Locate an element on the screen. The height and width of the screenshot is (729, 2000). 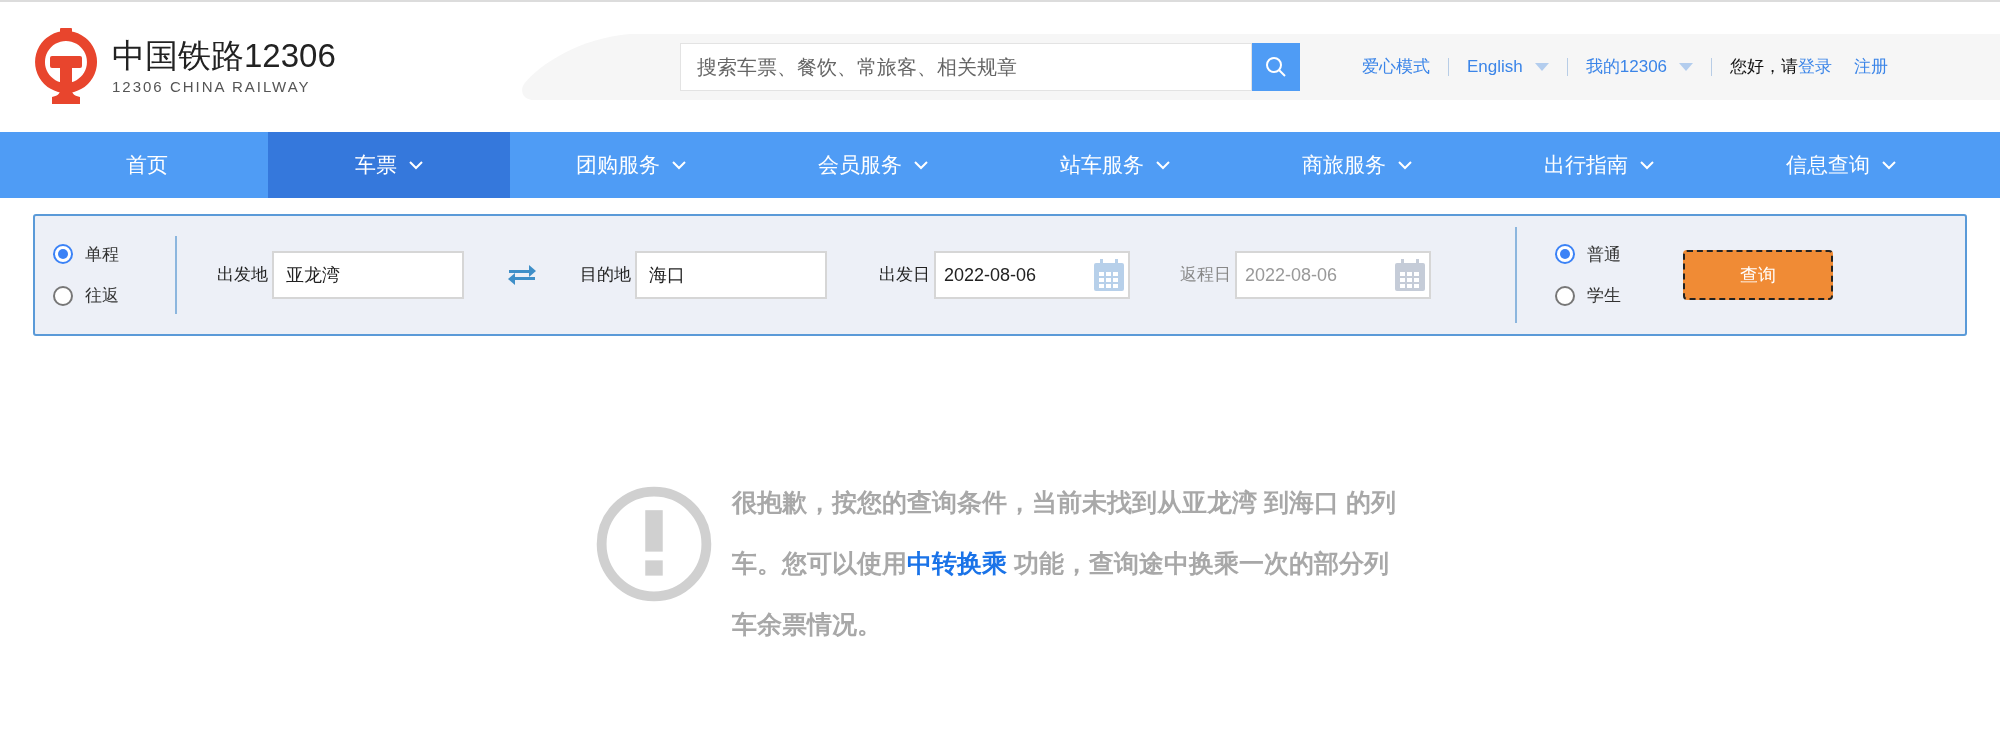
header-link: 爱心模式 is located at coordinates (1396, 67).